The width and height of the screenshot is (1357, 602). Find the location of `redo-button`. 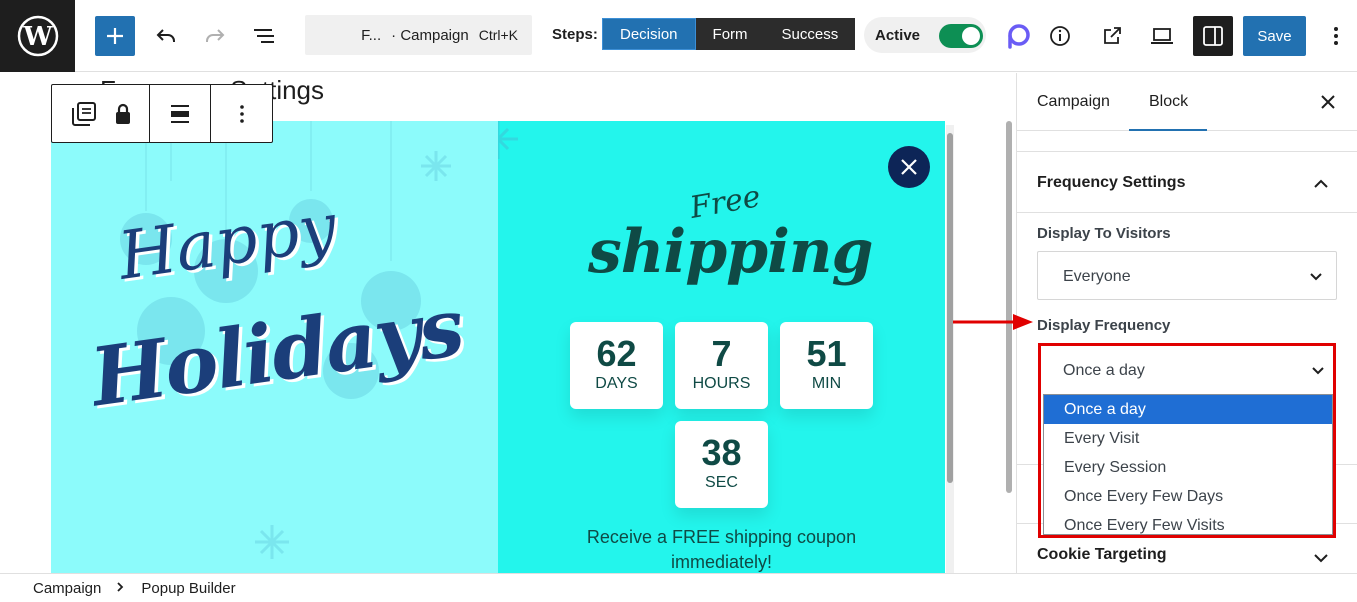

redo-button is located at coordinates (215, 36).